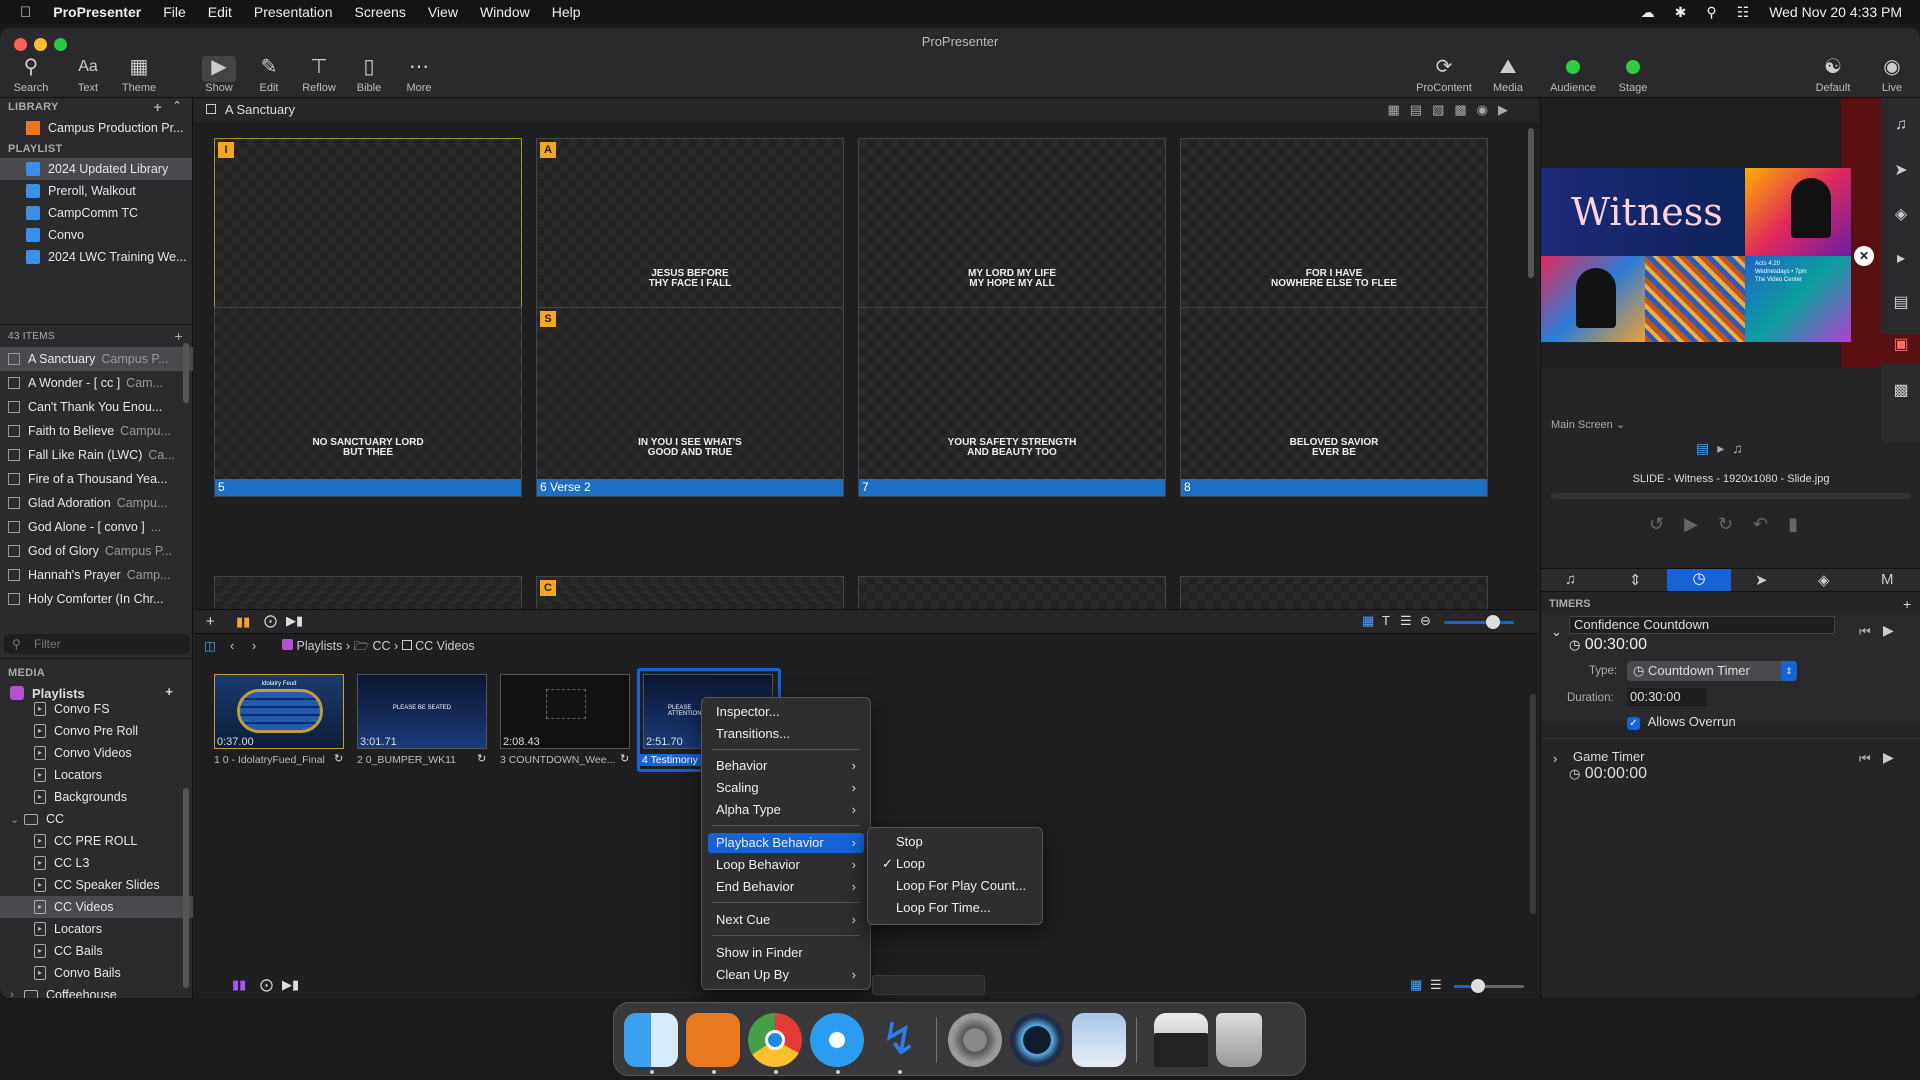  Describe the element at coordinates (1444, 75) in the screenshot. I see `procontent-button: ⟳ ProContent` at that location.